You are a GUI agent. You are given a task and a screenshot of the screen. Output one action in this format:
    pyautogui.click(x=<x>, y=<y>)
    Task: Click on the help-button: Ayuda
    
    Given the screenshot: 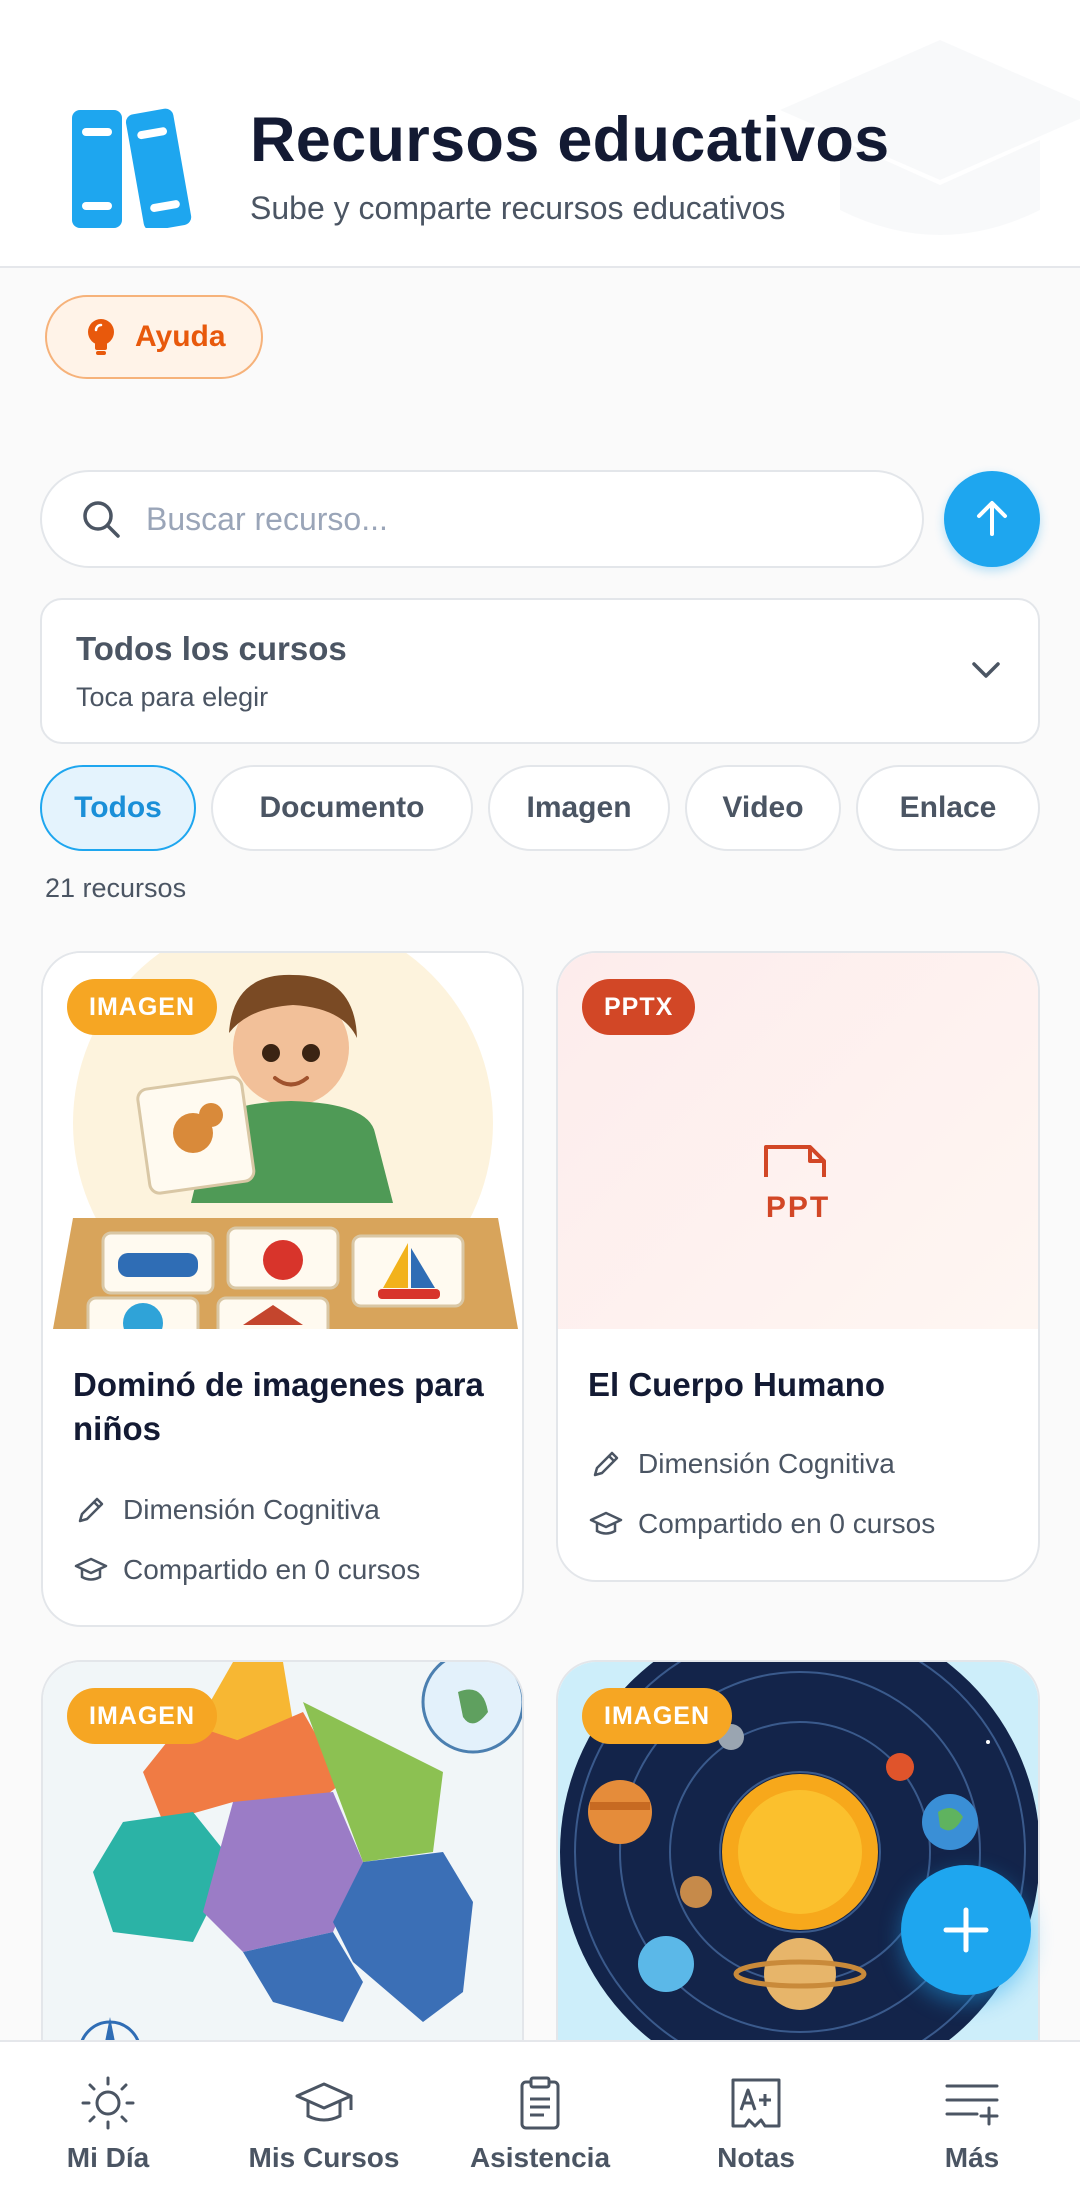 What is the action you would take?
    pyautogui.click(x=154, y=337)
    